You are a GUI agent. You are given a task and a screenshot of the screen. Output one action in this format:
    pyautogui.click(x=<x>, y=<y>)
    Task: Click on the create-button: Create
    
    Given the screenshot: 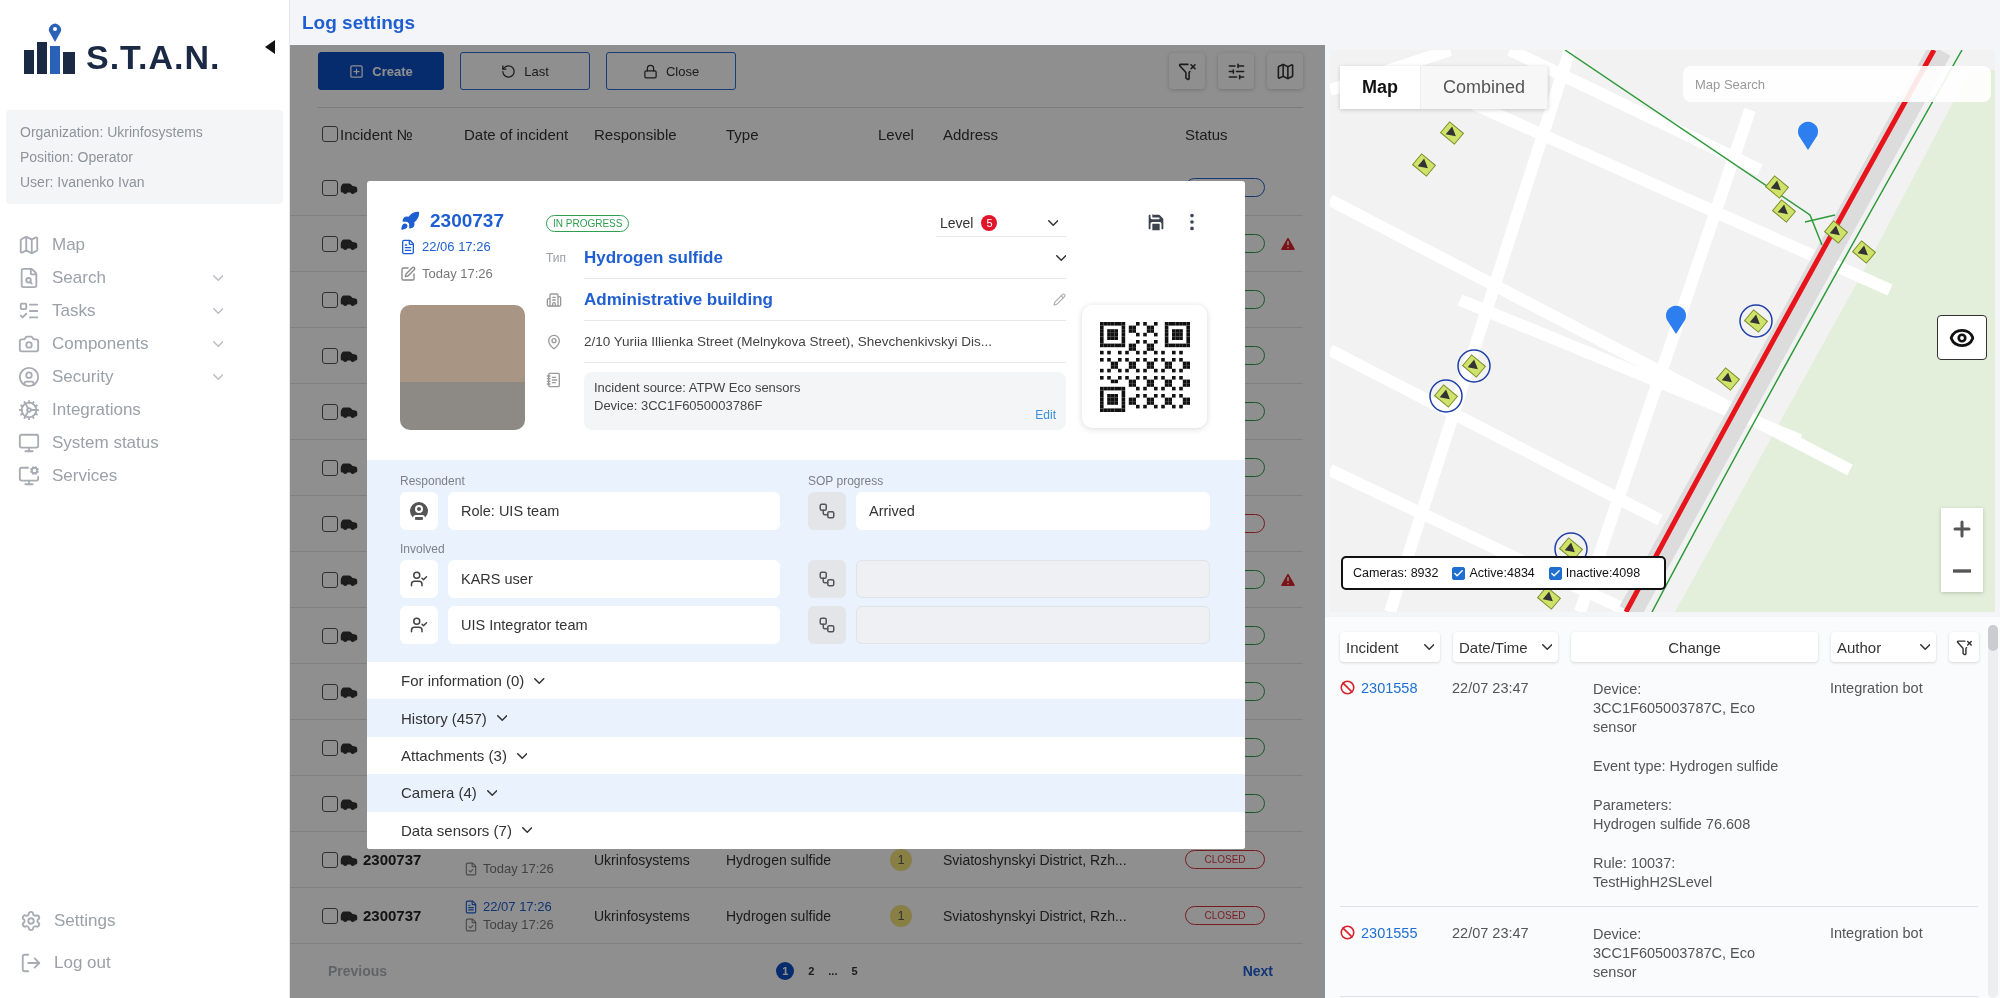 What is the action you would take?
    pyautogui.click(x=381, y=71)
    